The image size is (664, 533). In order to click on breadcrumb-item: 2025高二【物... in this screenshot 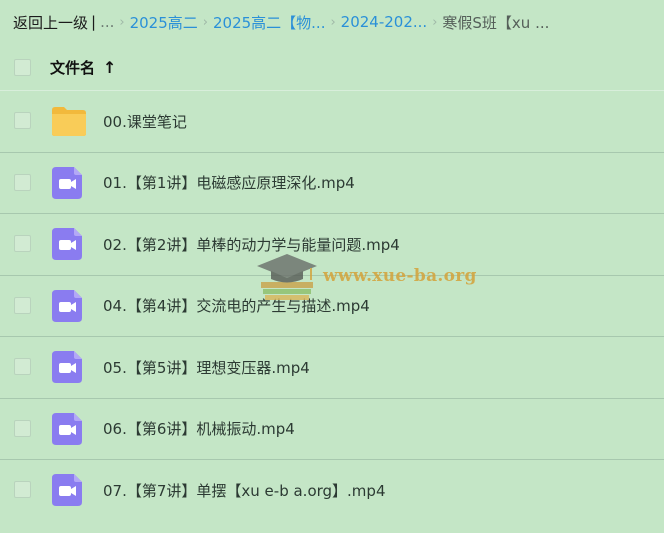, I will do `click(269, 22)`.